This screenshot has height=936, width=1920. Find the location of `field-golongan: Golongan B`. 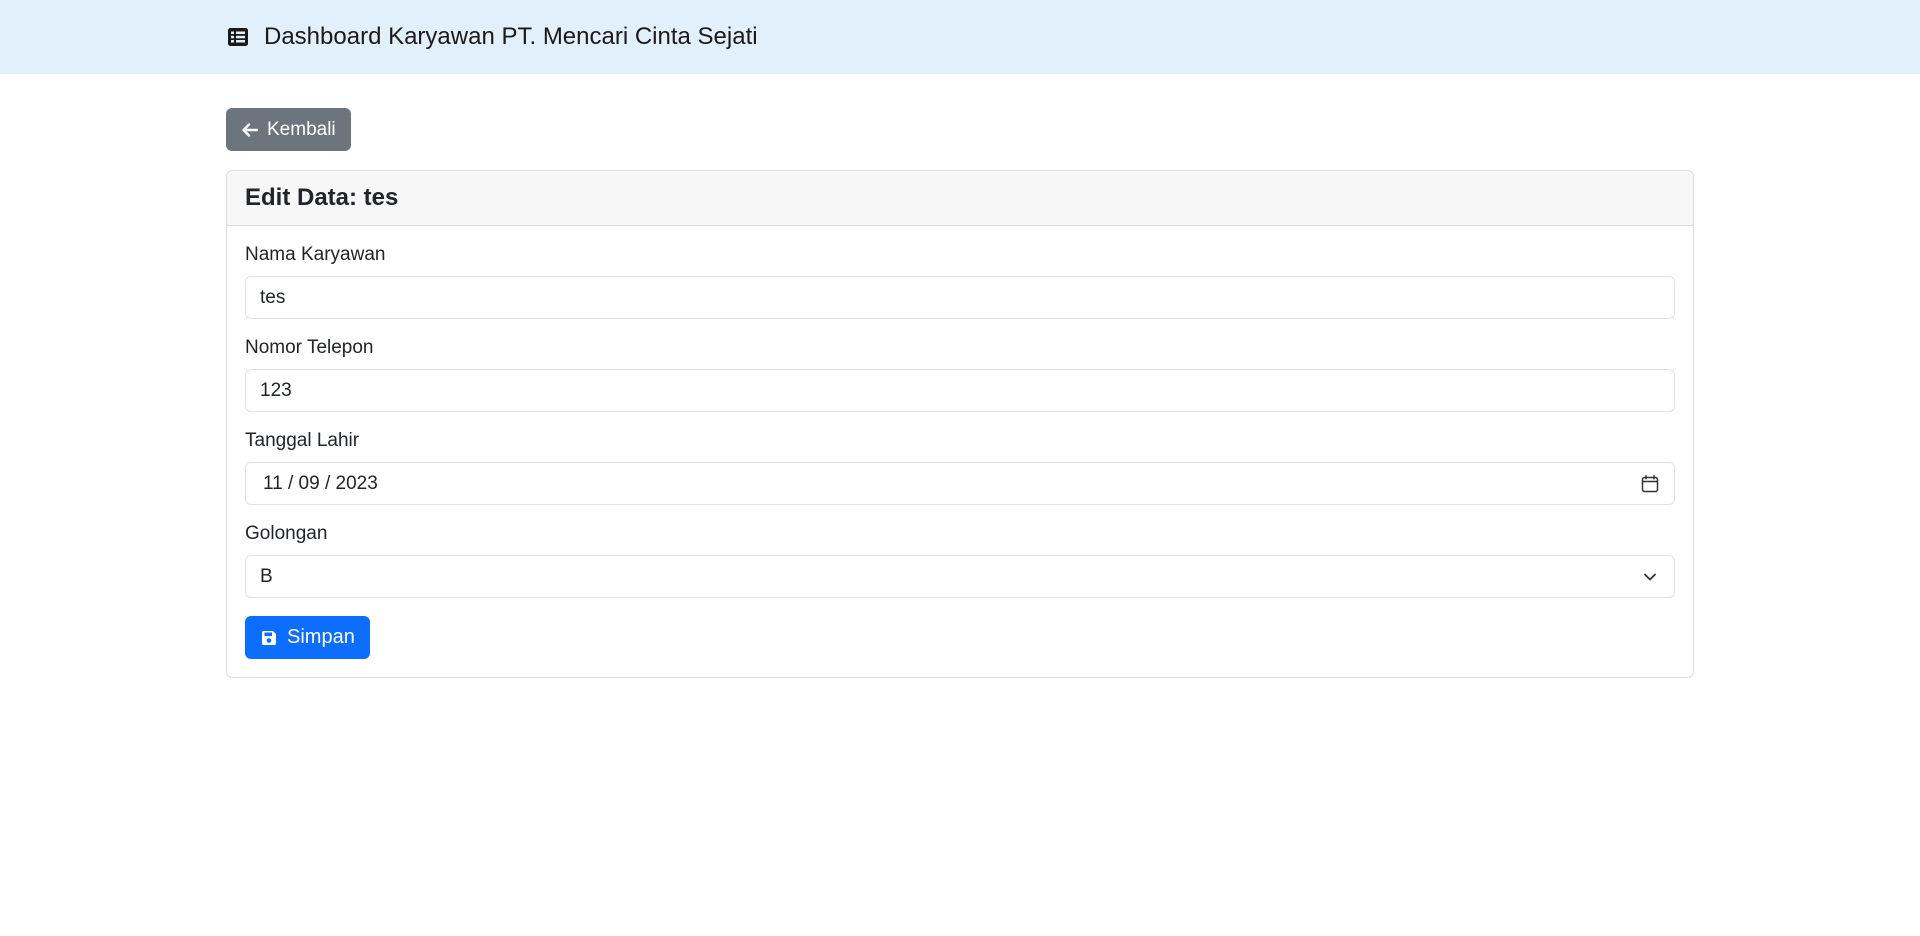

field-golongan: Golongan B is located at coordinates (960, 560).